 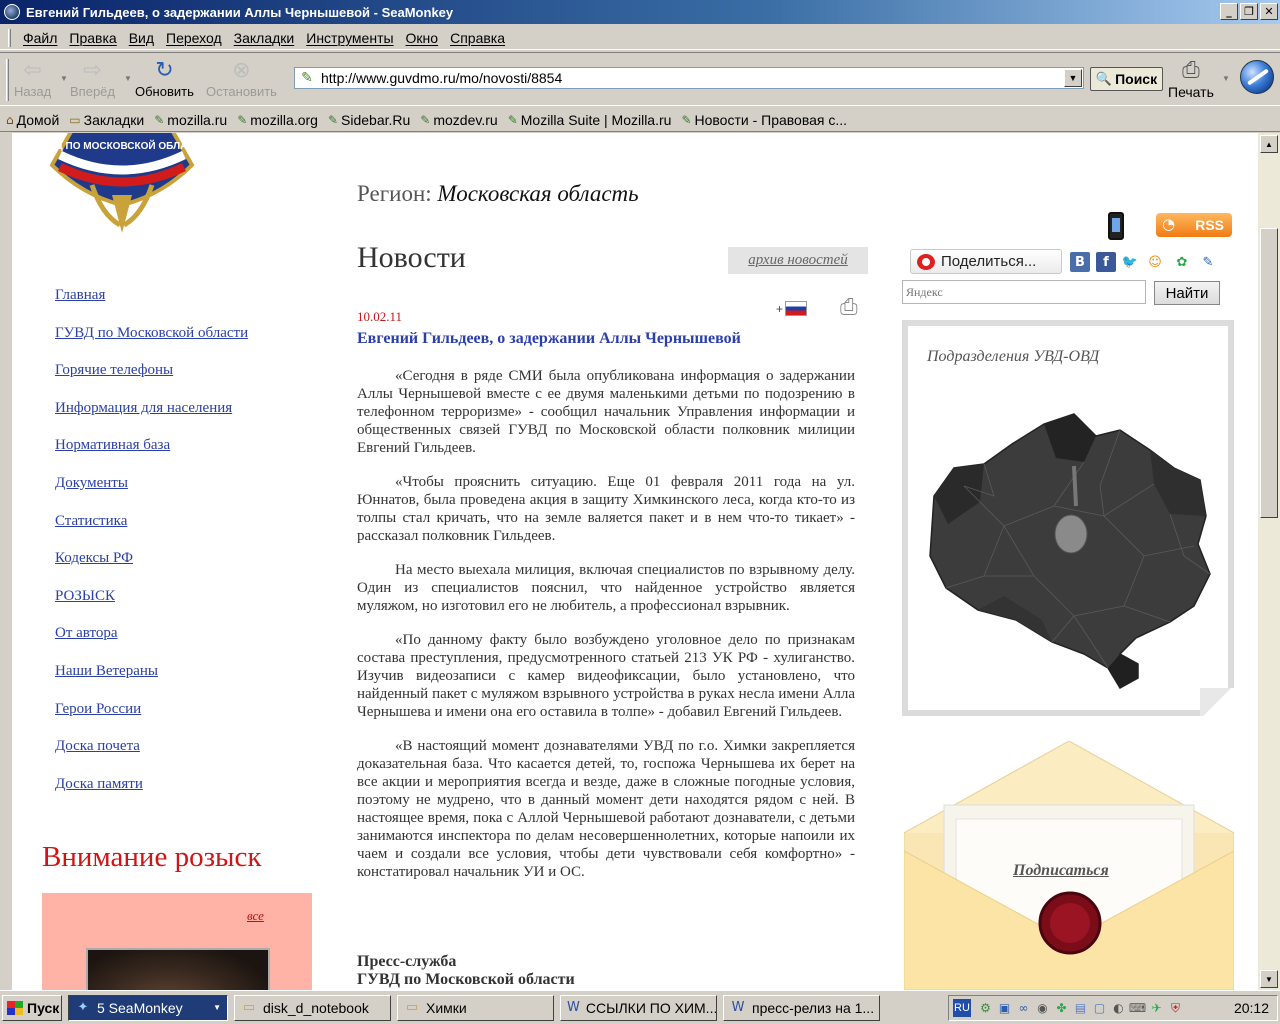 What do you see at coordinates (151, 494) in the screenshot?
I see `nav-link-documents: Документы` at bounding box center [151, 494].